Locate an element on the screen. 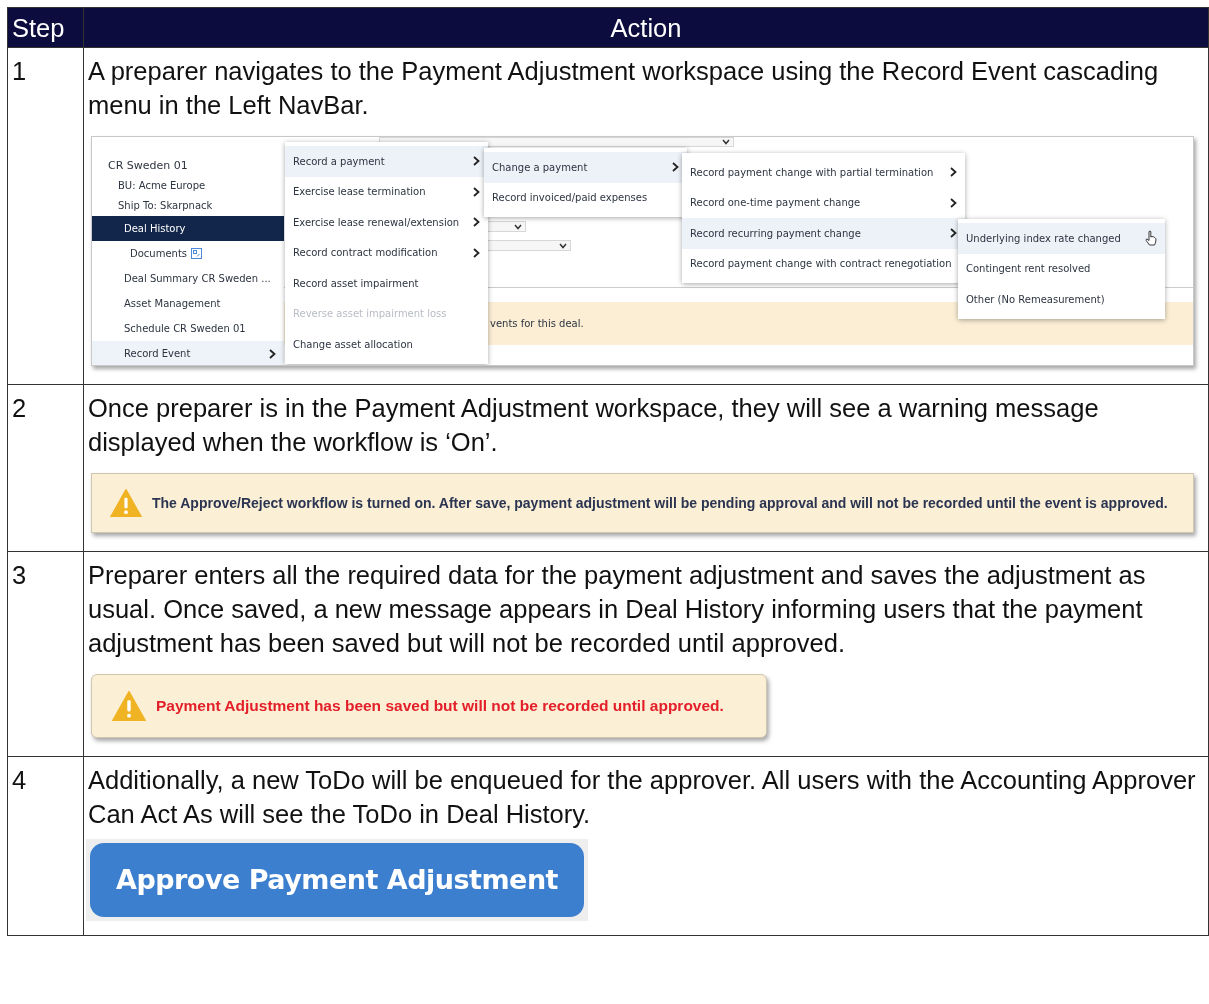 This screenshot has width=1209, height=1004. step-number: 2 is located at coordinates (19, 408).